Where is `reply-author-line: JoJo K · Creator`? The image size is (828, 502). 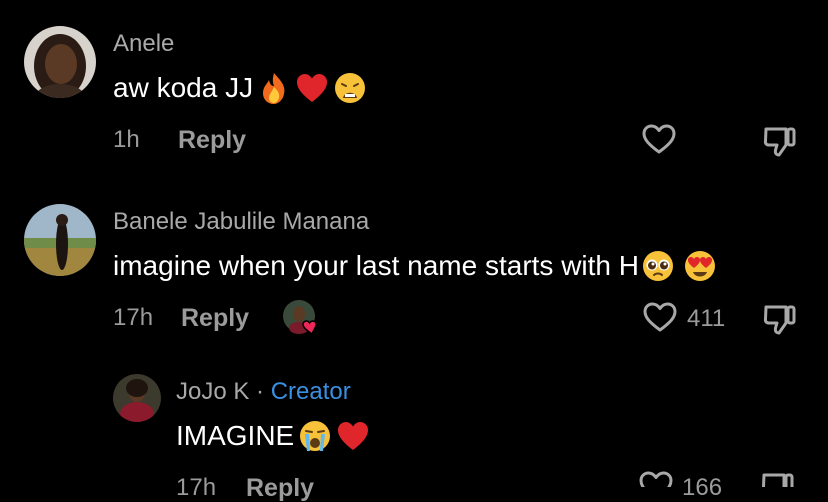
reply-author-line: JoJo K · Creator is located at coordinates (263, 392).